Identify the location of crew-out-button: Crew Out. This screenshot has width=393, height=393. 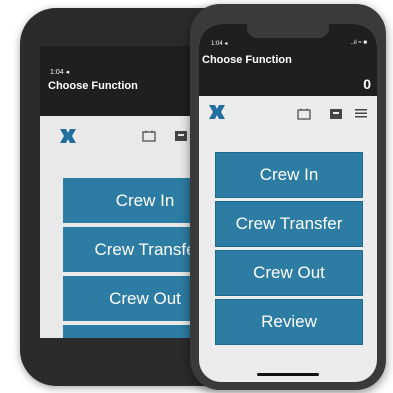
(289, 273).